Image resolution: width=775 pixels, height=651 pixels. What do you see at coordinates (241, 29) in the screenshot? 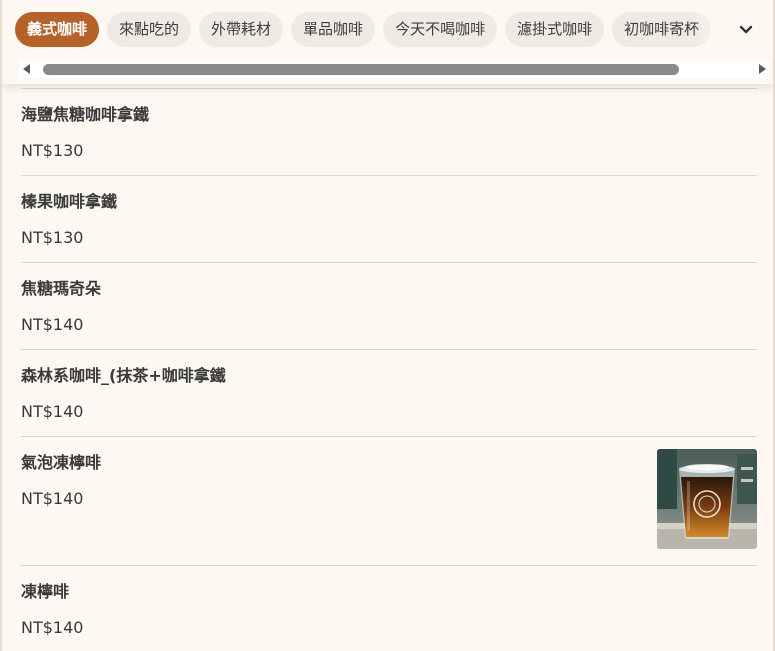
I see `tab-takeout-supplies: 外帶耗材` at bounding box center [241, 29].